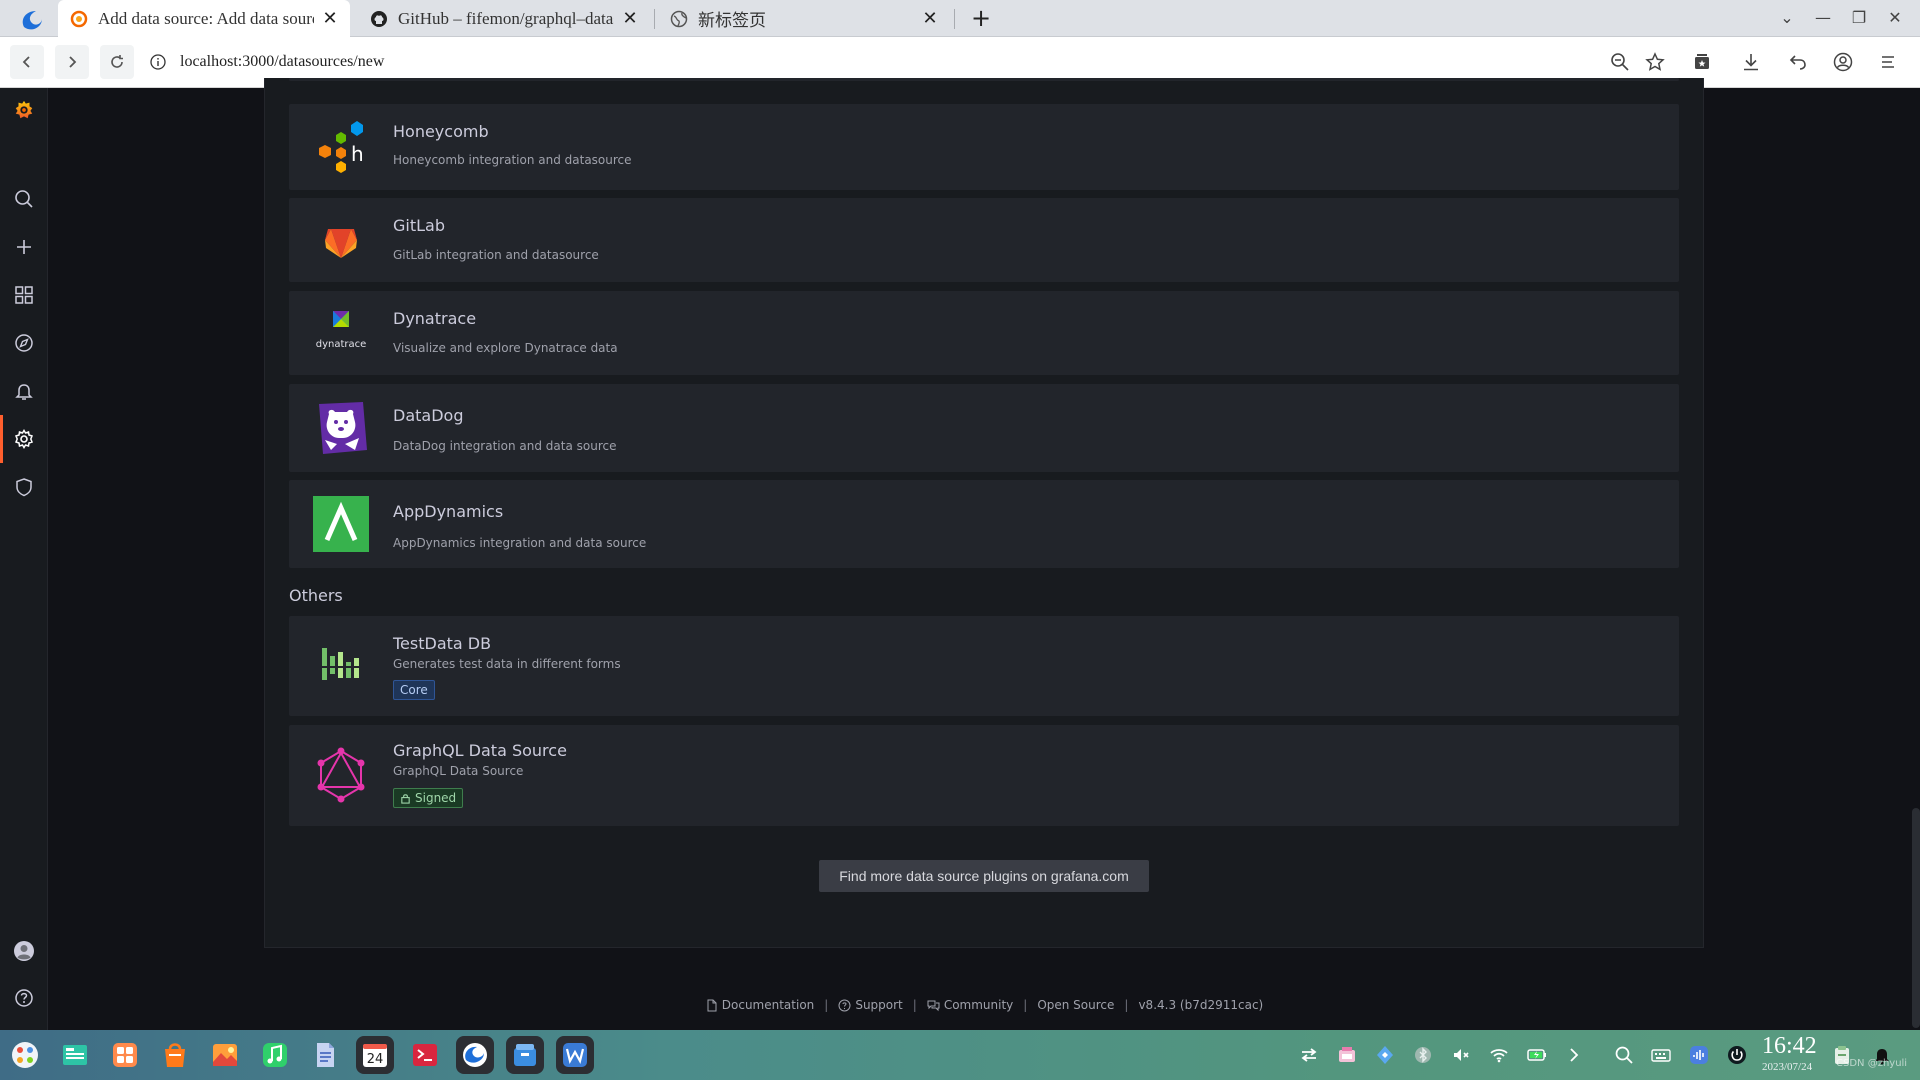 This screenshot has height=1080, width=1920. Describe the element at coordinates (1798, 62) in the screenshot. I see `undo-icon` at that location.